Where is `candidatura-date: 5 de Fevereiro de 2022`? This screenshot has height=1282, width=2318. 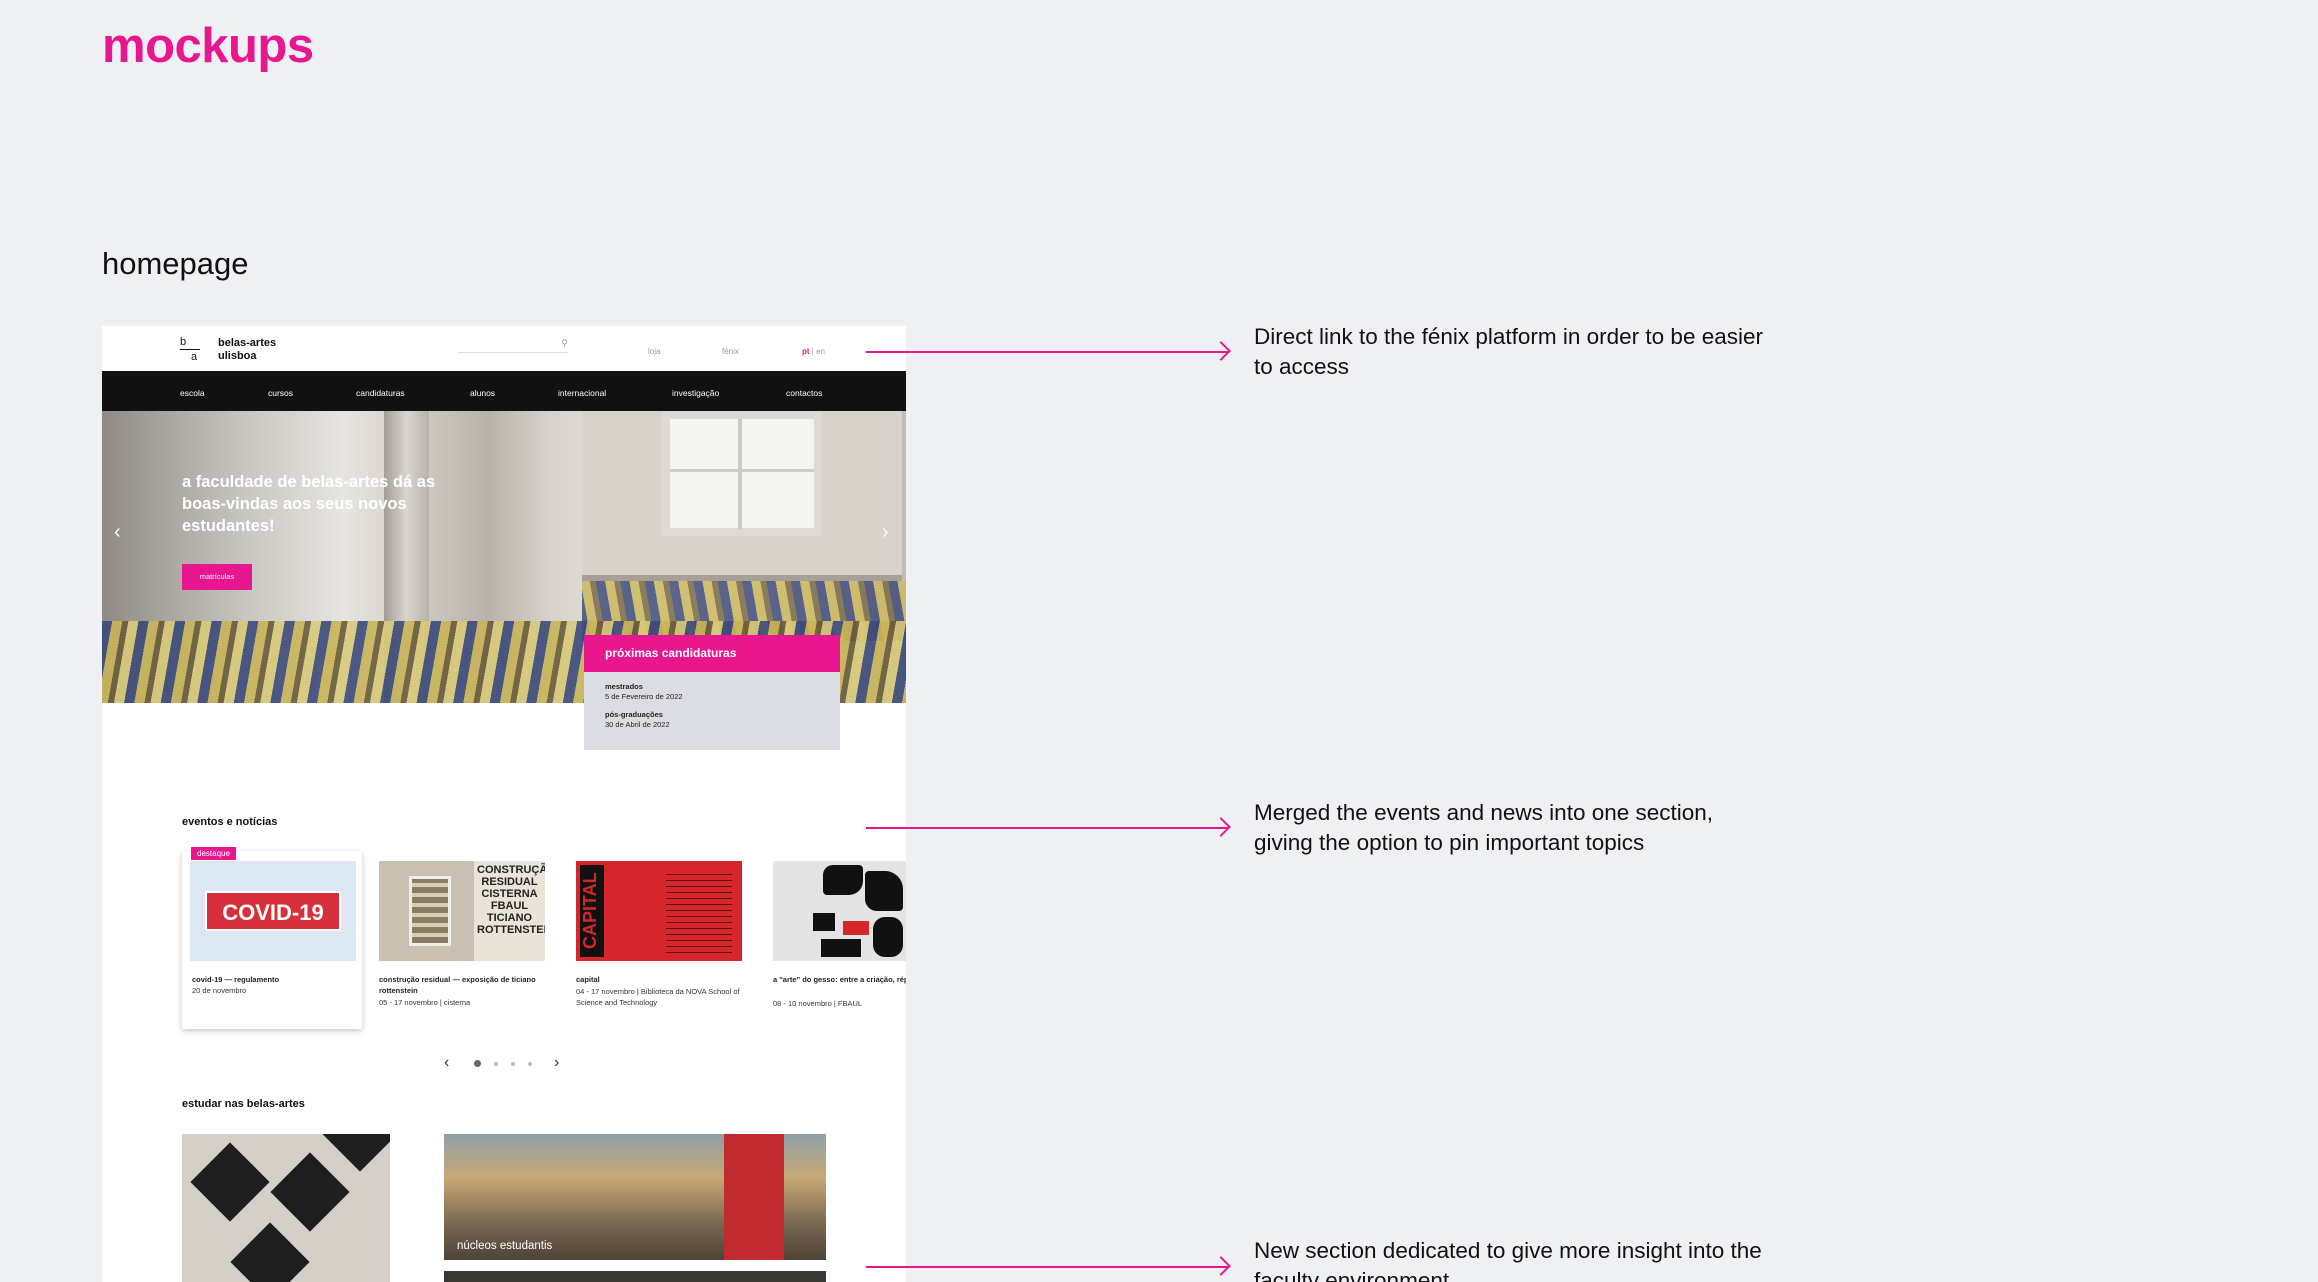
candidatura-date: 5 de Fevereiro de 2022 is located at coordinates (644, 696).